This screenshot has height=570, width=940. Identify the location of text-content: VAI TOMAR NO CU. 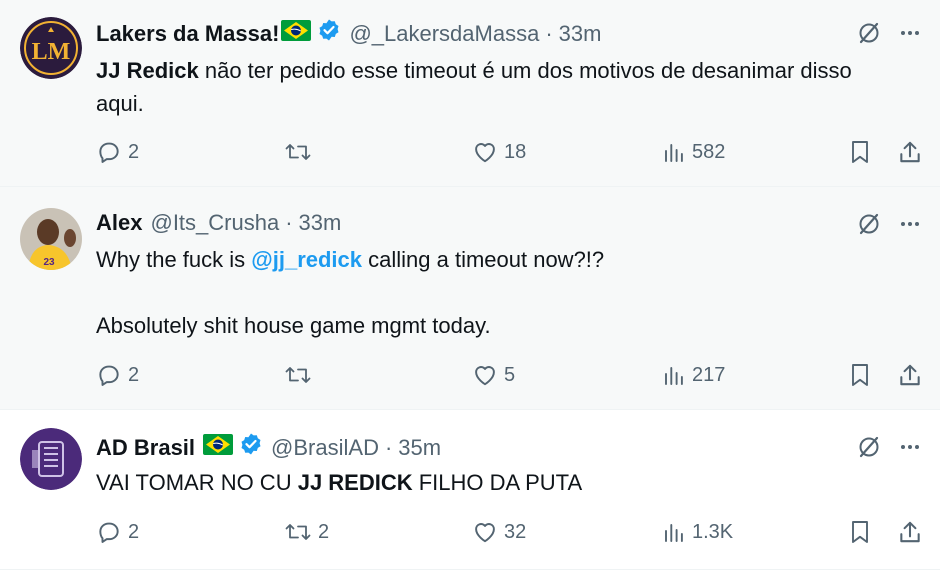
(197, 482).